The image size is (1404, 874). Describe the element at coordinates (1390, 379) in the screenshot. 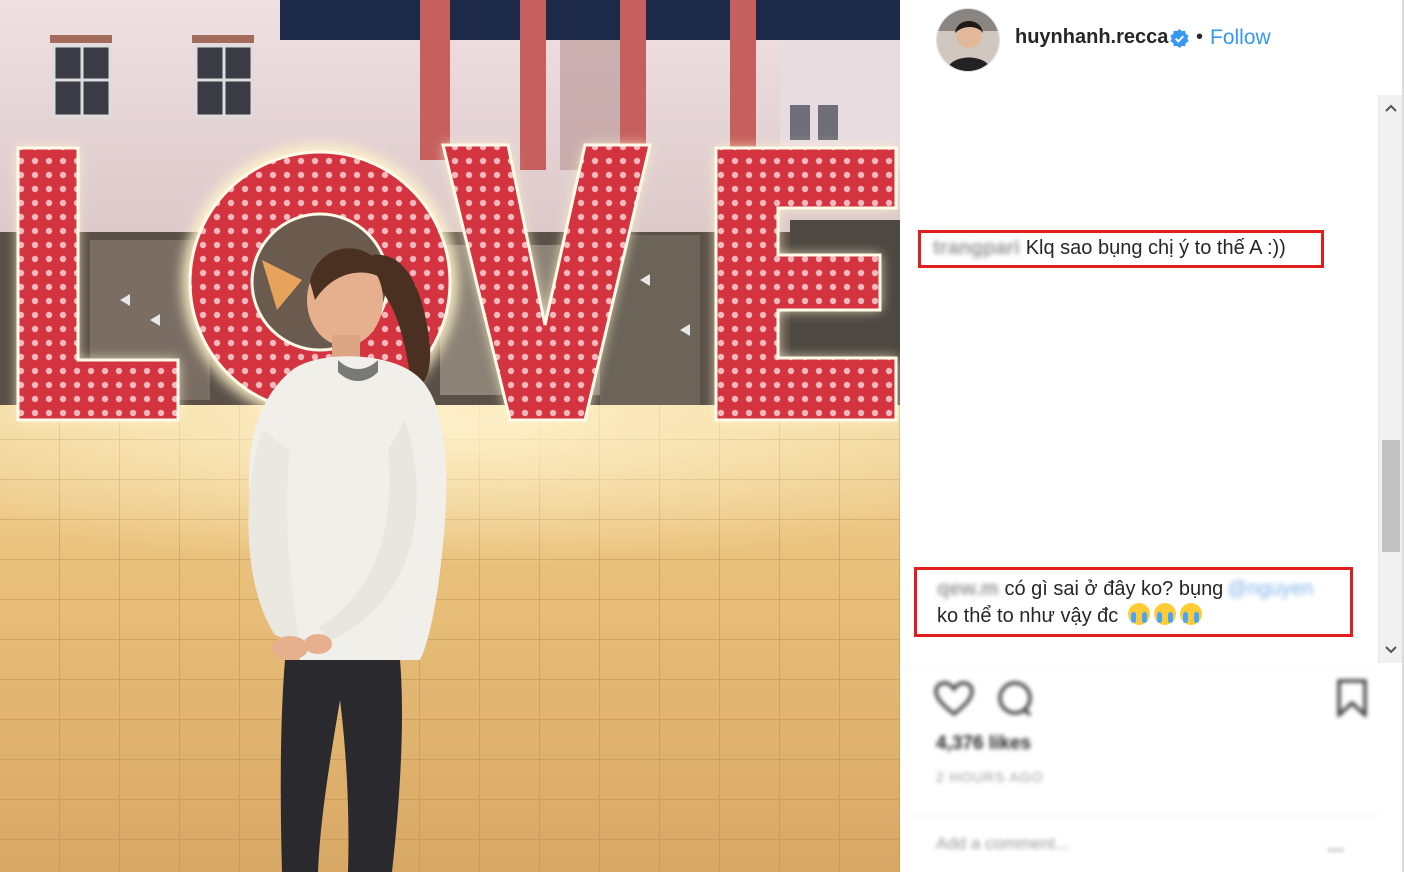

I see `comments-scrollbar` at that location.